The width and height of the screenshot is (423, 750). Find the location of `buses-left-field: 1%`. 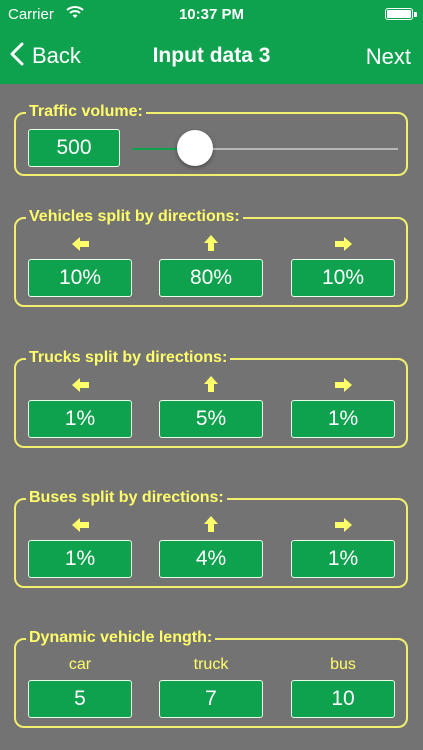

buses-left-field: 1% is located at coordinates (80, 559).